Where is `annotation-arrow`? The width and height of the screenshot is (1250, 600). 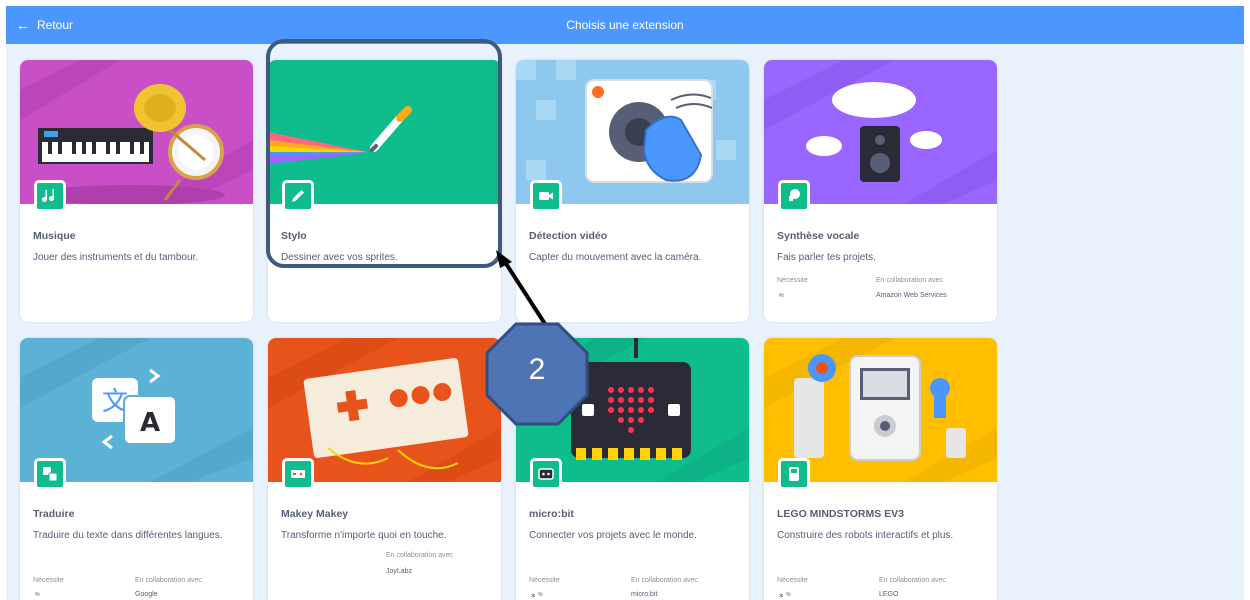
annotation-arrow is located at coordinates (522, 289).